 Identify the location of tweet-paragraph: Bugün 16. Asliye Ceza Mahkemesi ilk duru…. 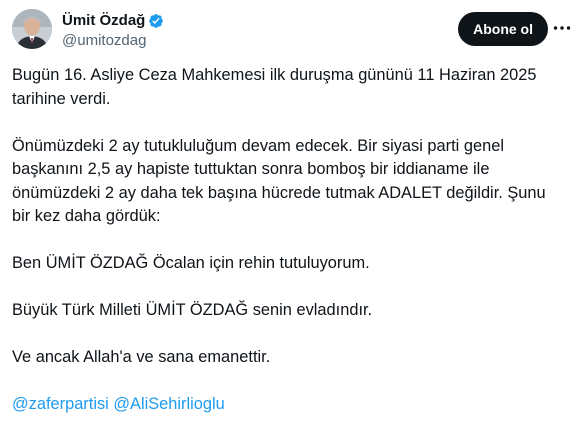
(274, 87).